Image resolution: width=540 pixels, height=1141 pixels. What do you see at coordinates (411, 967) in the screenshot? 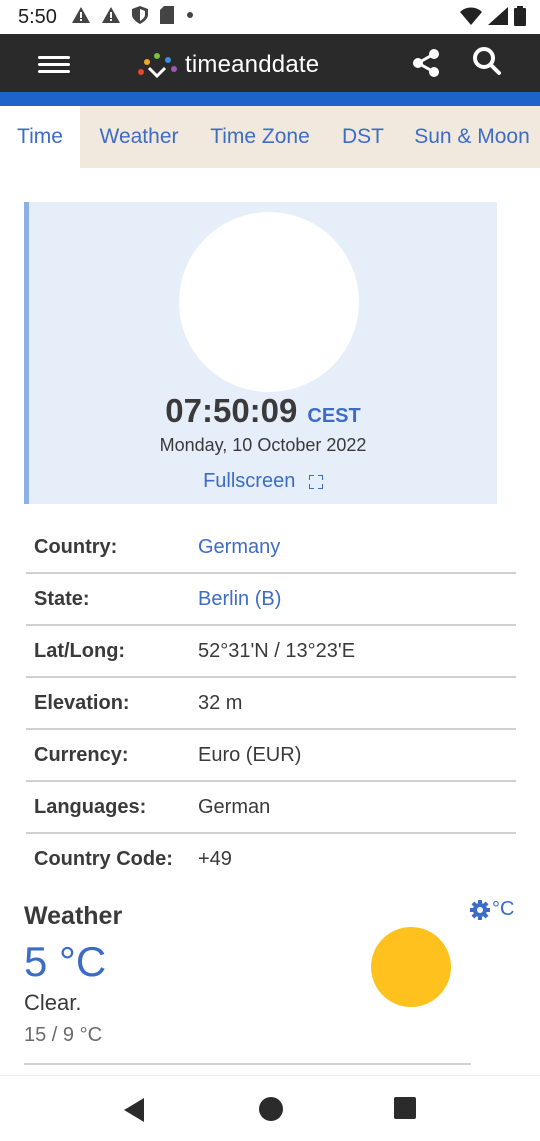
I see `sun-icon` at bounding box center [411, 967].